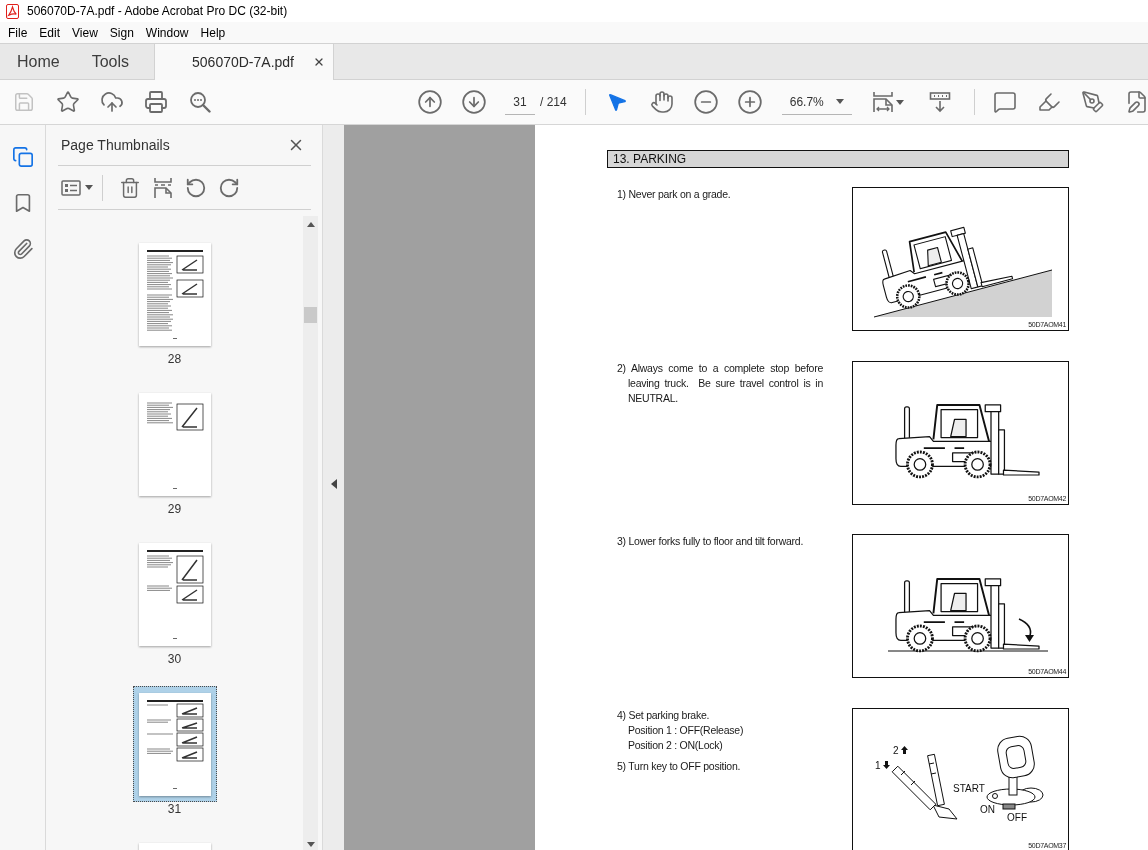 The image size is (1148, 850). Describe the element at coordinates (156, 102) in the screenshot. I see `printer-icon` at that location.